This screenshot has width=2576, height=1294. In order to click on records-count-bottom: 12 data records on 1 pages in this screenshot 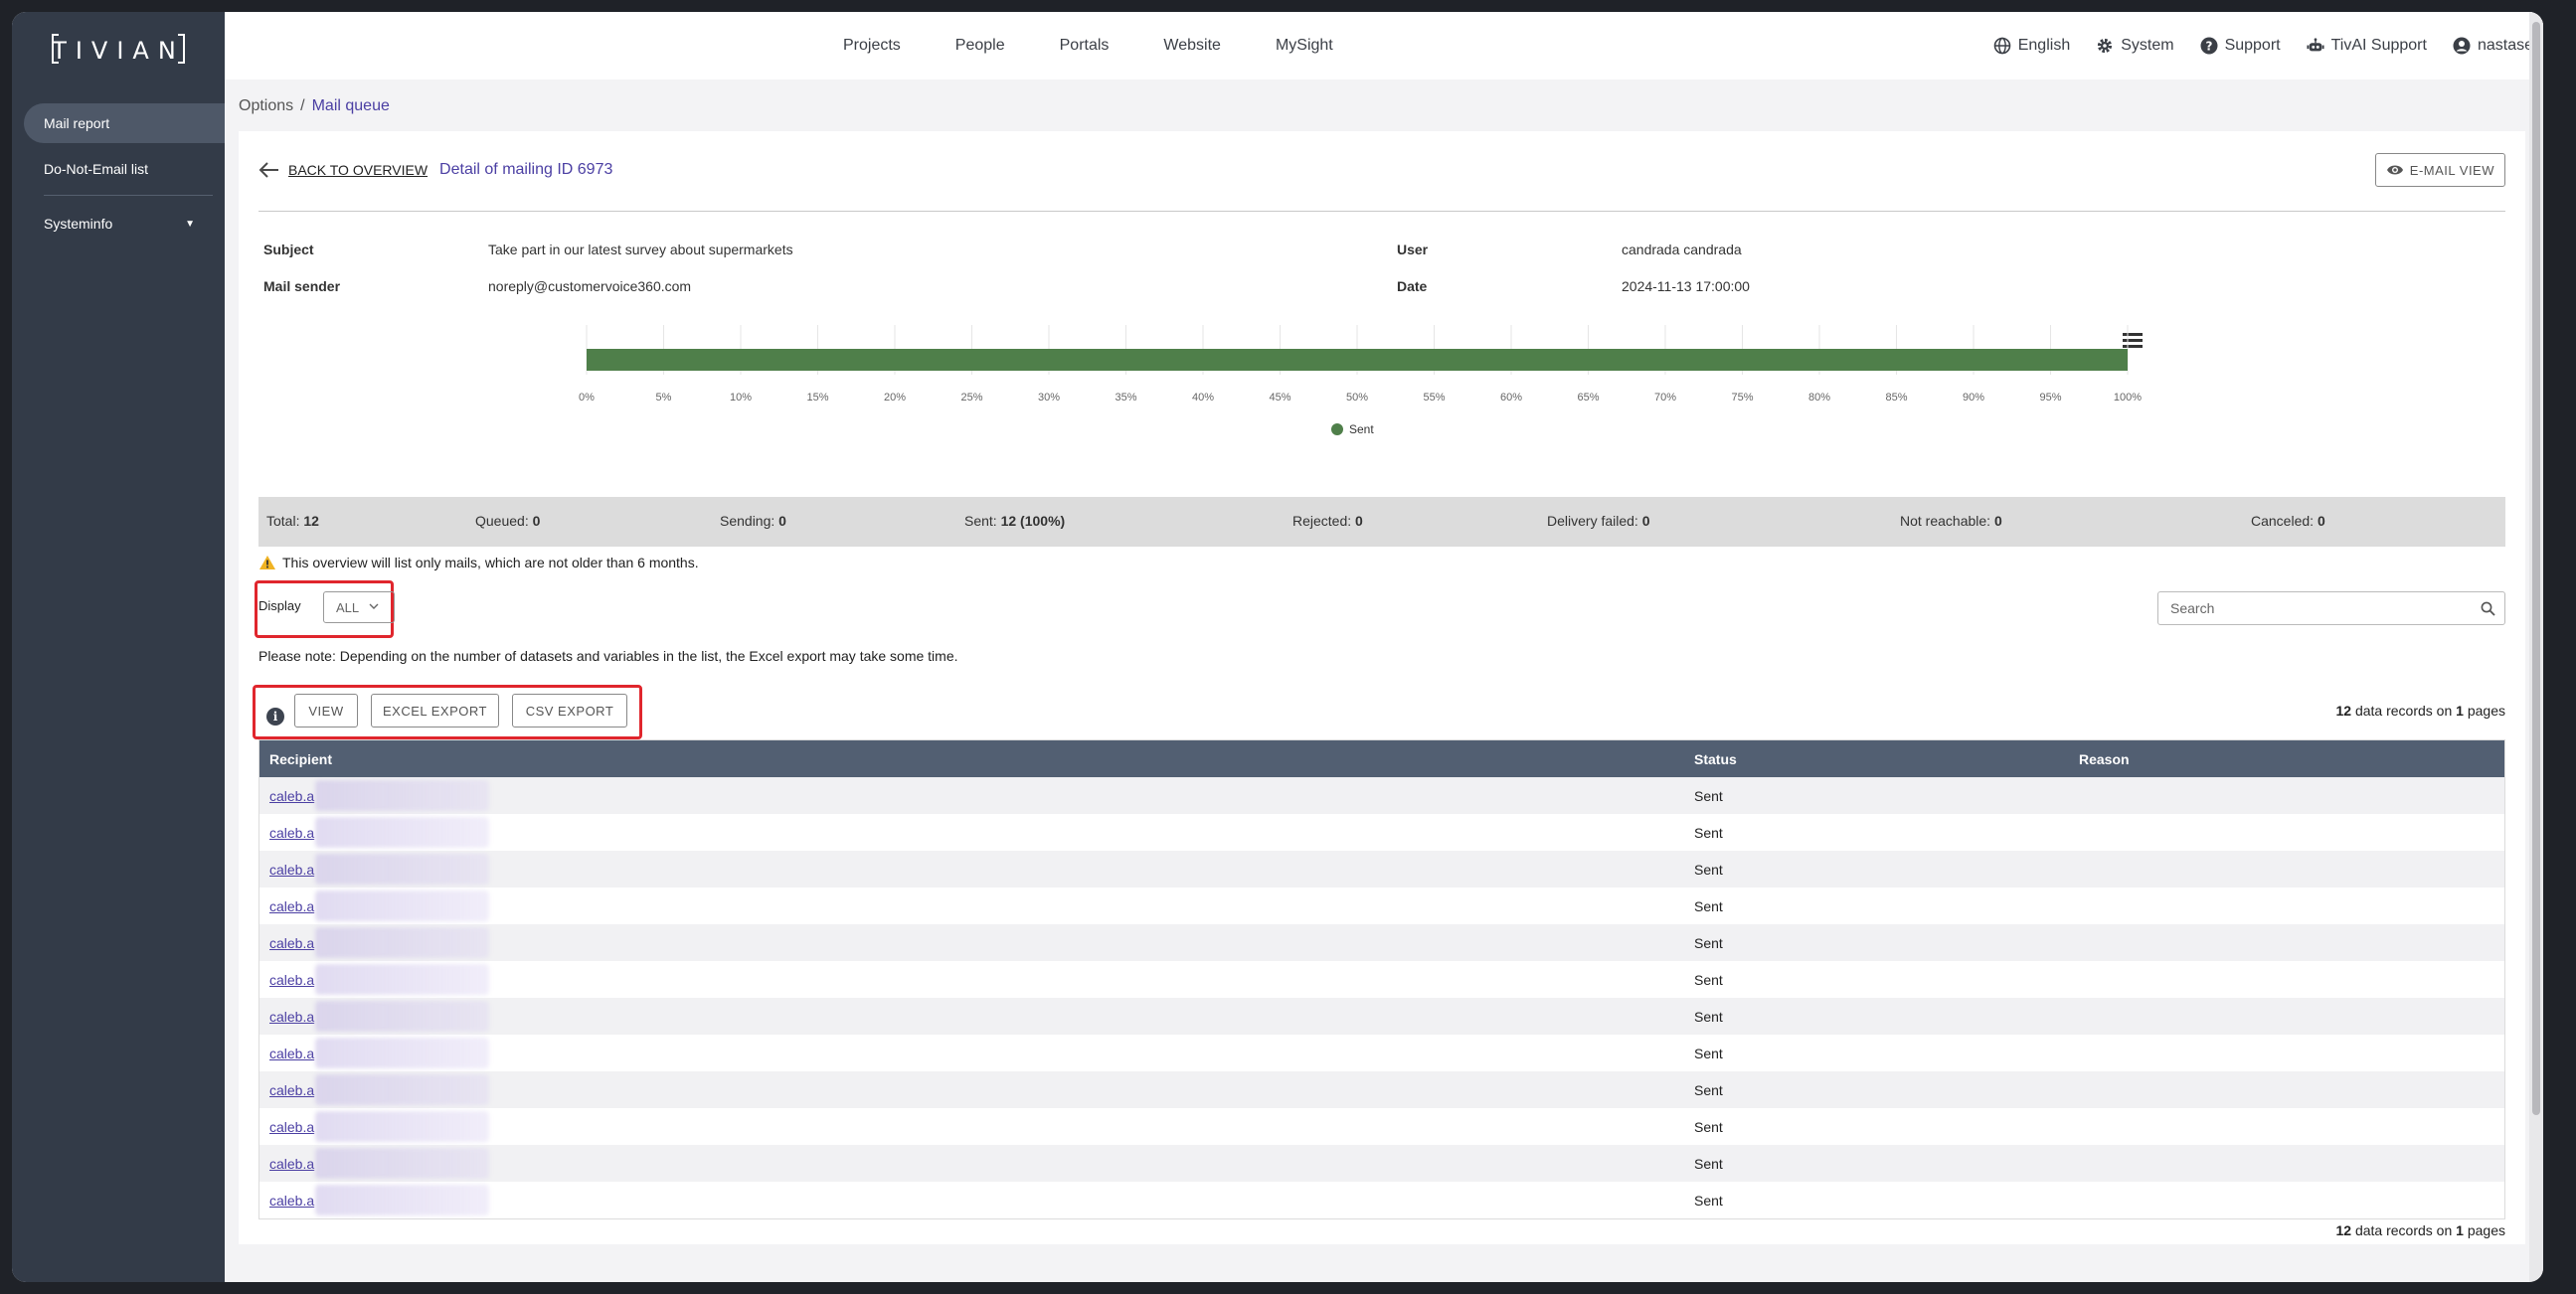, I will do `click(2421, 1230)`.